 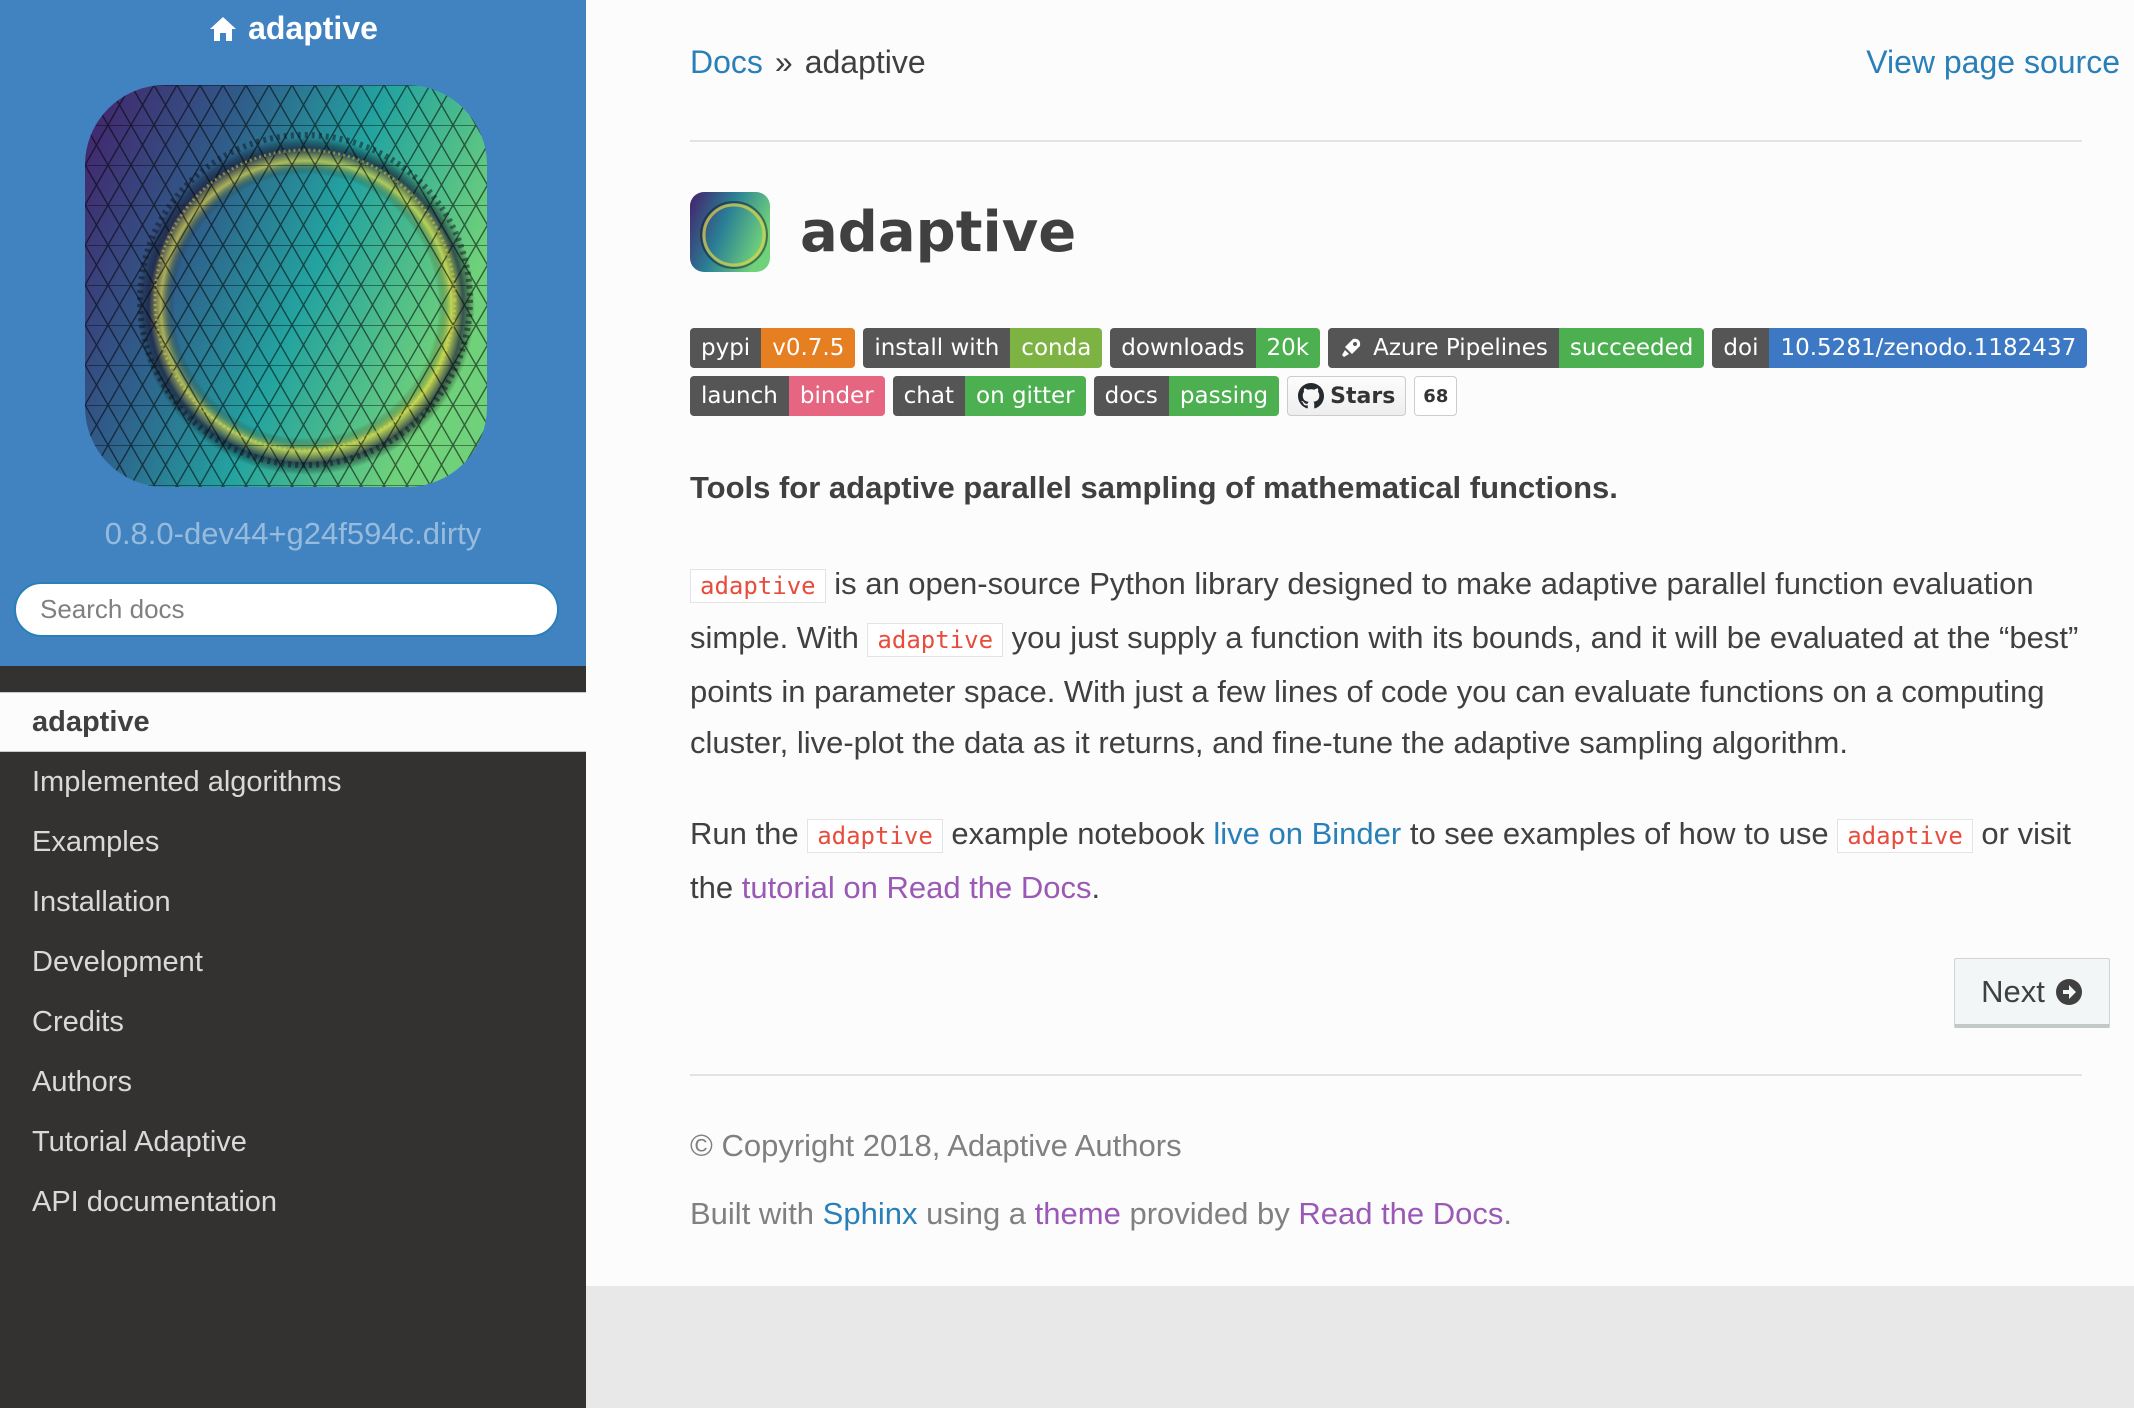 What do you see at coordinates (808, 348) in the screenshot?
I see `badge-value: v0.7.5` at bounding box center [808, 348].